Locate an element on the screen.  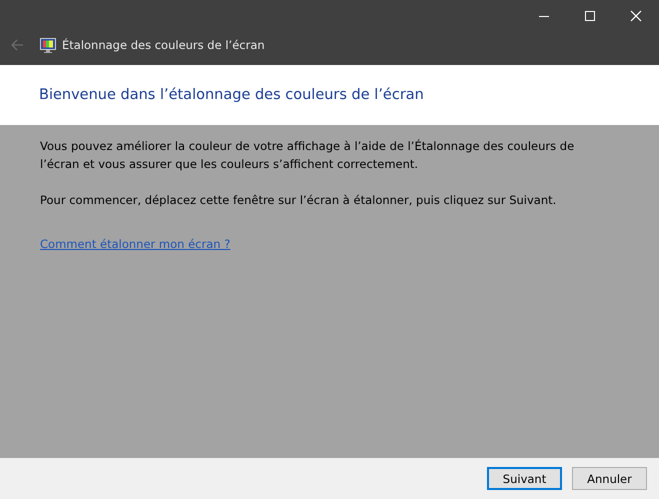
page-heading: Bienvenue dans l’étalonnage des couleurs de l’écran is located at coordinates (231, 95).